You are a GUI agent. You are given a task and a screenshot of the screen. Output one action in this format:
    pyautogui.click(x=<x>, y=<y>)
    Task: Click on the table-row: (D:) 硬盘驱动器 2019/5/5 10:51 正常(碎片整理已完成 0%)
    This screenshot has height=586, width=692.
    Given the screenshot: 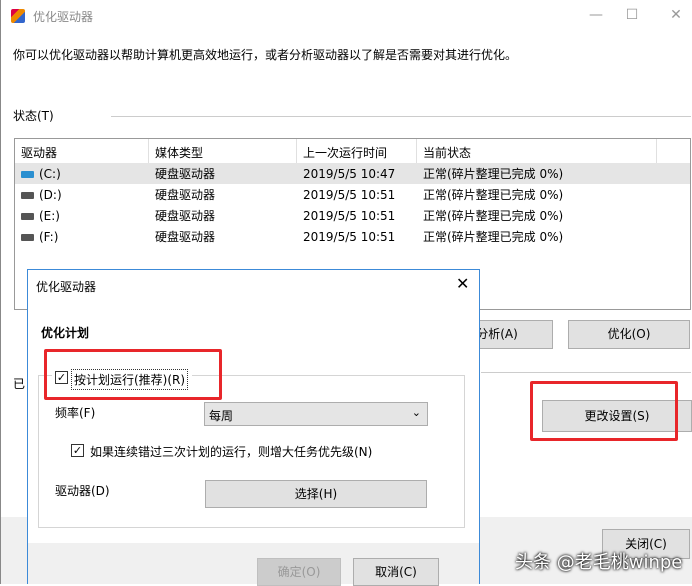 What is the action you would take?
    pyautogui.click(x=352, y=194)
    